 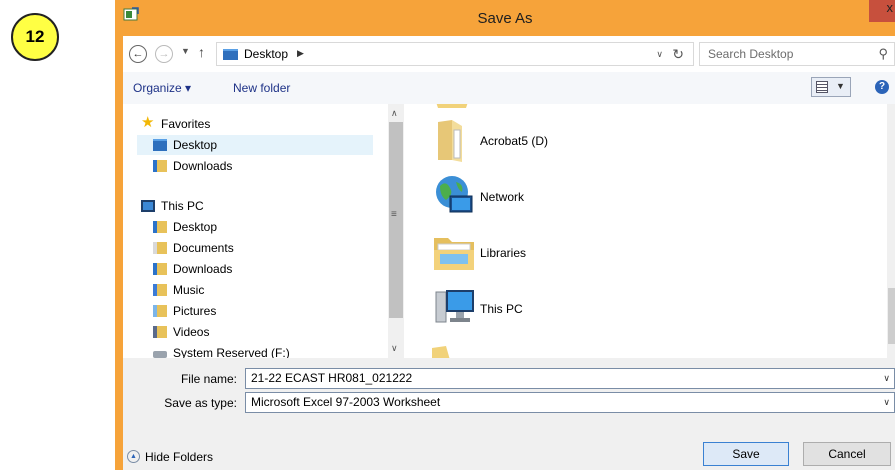 What do you see at coordinates (797, 54) in the screenshot?
I see `search-input: Search Desktop ⚲` at bounding box center [797, 54].